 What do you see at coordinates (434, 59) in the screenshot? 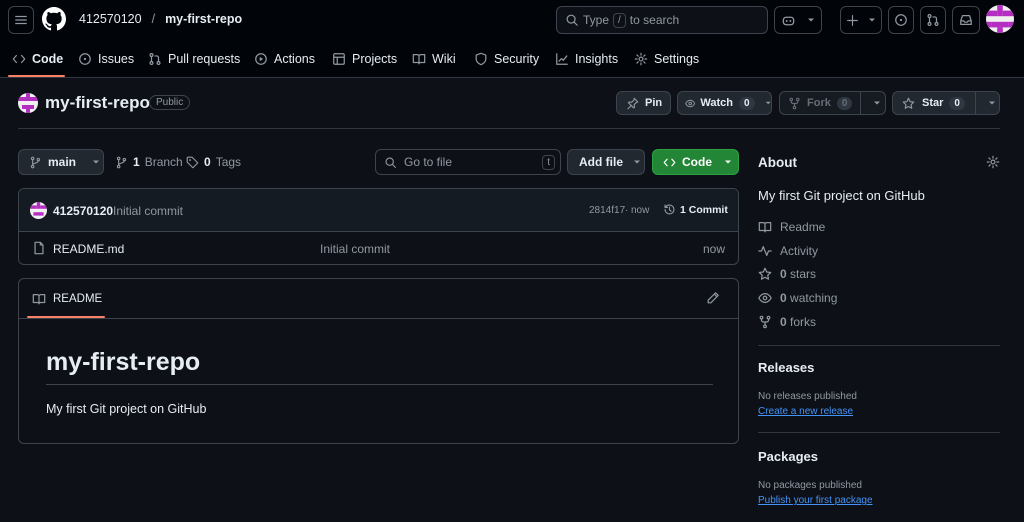
I see `tab-wiki: Wiki` at bounding box center [434, 59].